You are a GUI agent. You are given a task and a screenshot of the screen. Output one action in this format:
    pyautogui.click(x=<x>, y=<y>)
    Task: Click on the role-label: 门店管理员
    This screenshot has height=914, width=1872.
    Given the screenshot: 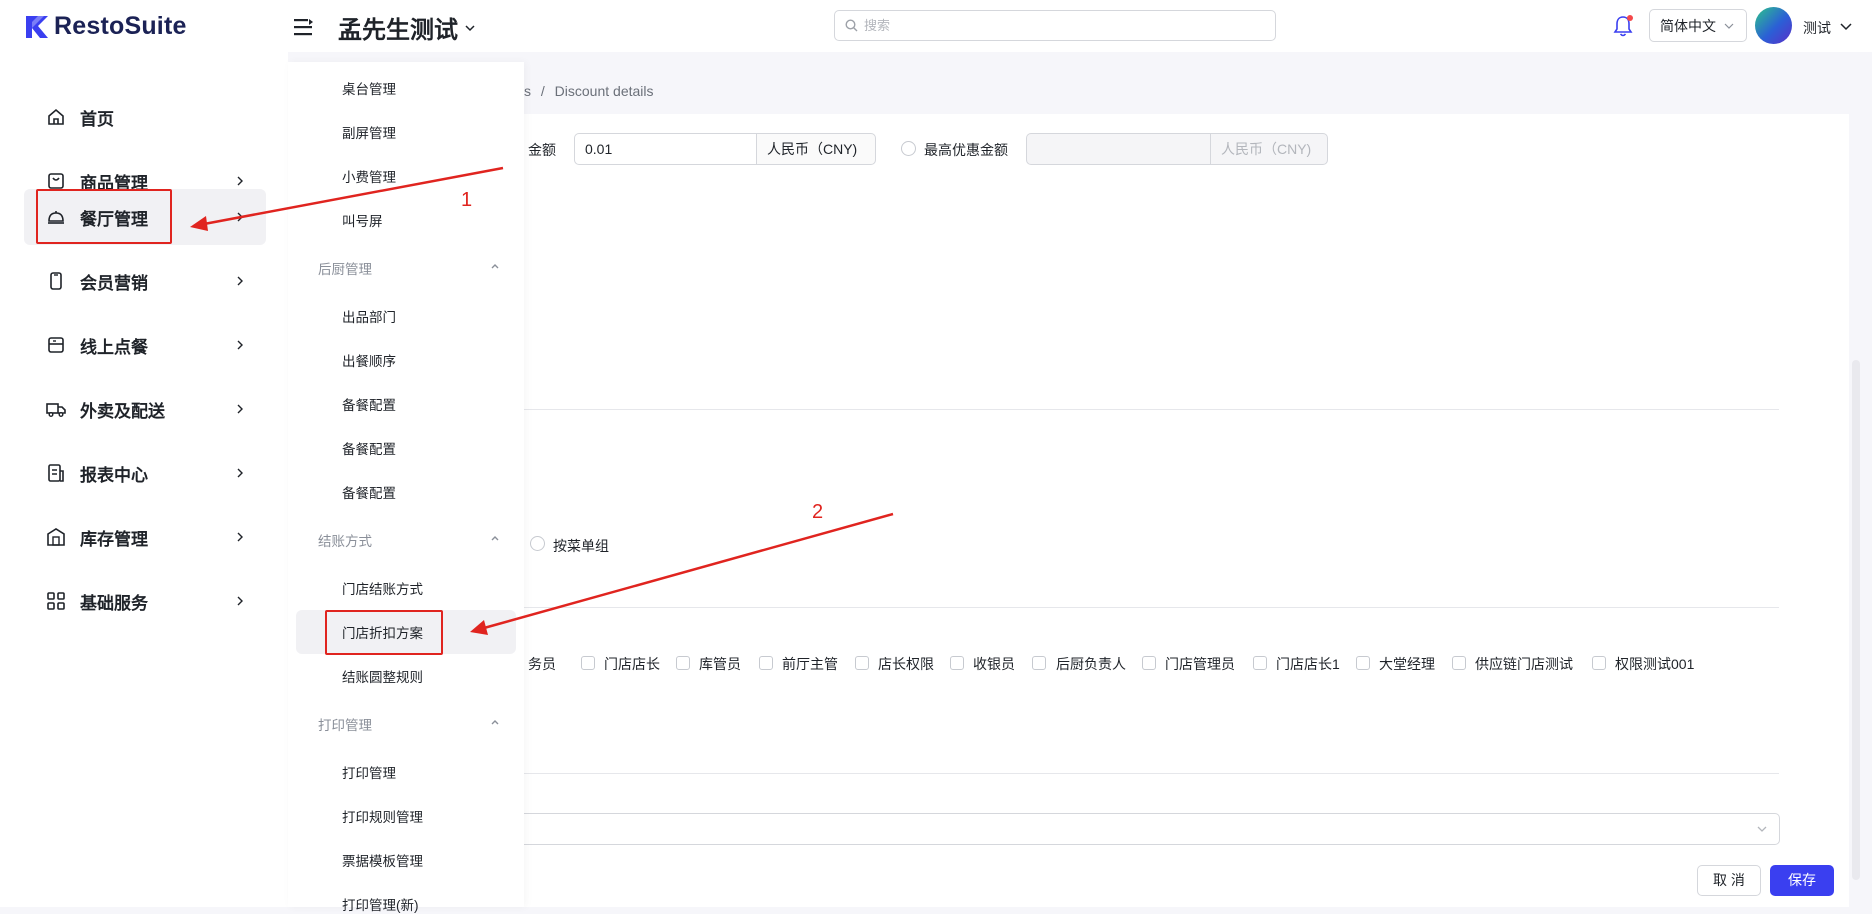 What is the action you would take?
    pyautogui.click(x=1200, y=664)
    